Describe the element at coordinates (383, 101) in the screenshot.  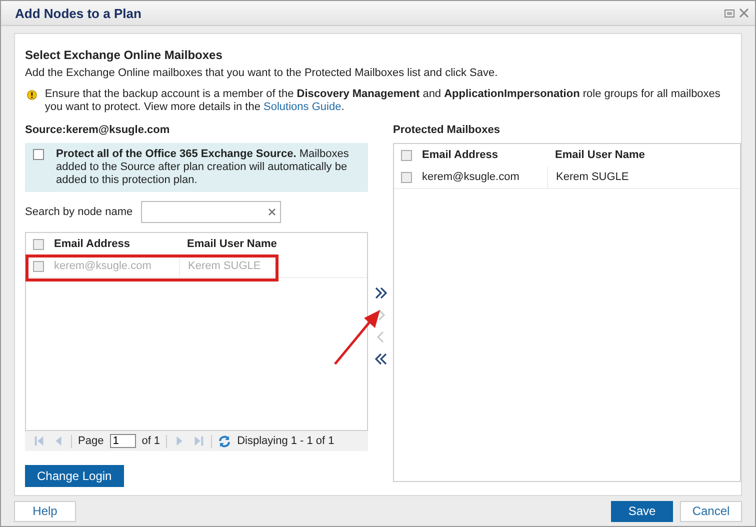
I see `warning-text: Ensure that the backup account is a member of the Discovery Management and ApplicationImpersonation role groups for all mailboxes you want to protect. View more details in the Solutions Guide.` at that location.